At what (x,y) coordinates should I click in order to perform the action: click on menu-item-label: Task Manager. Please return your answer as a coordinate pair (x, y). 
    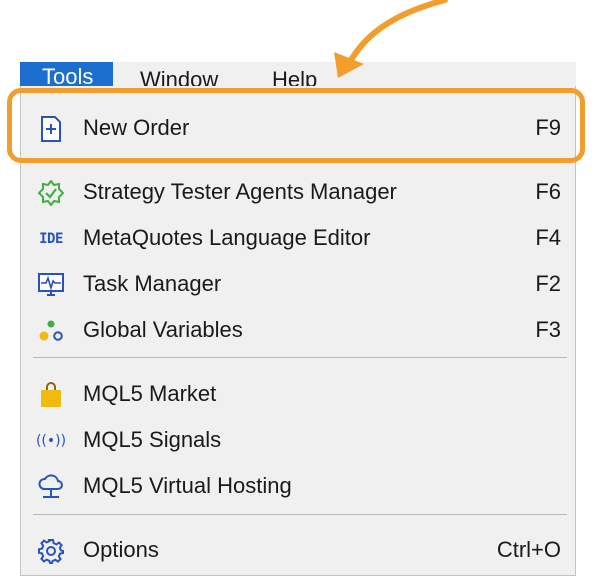
    Looking at the image, I should click on (152, 283).